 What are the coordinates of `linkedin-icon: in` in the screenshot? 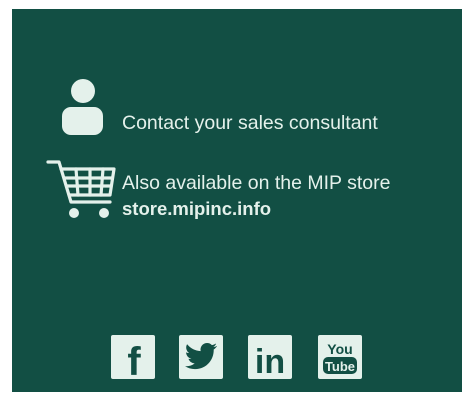 It's located at (270, 357).